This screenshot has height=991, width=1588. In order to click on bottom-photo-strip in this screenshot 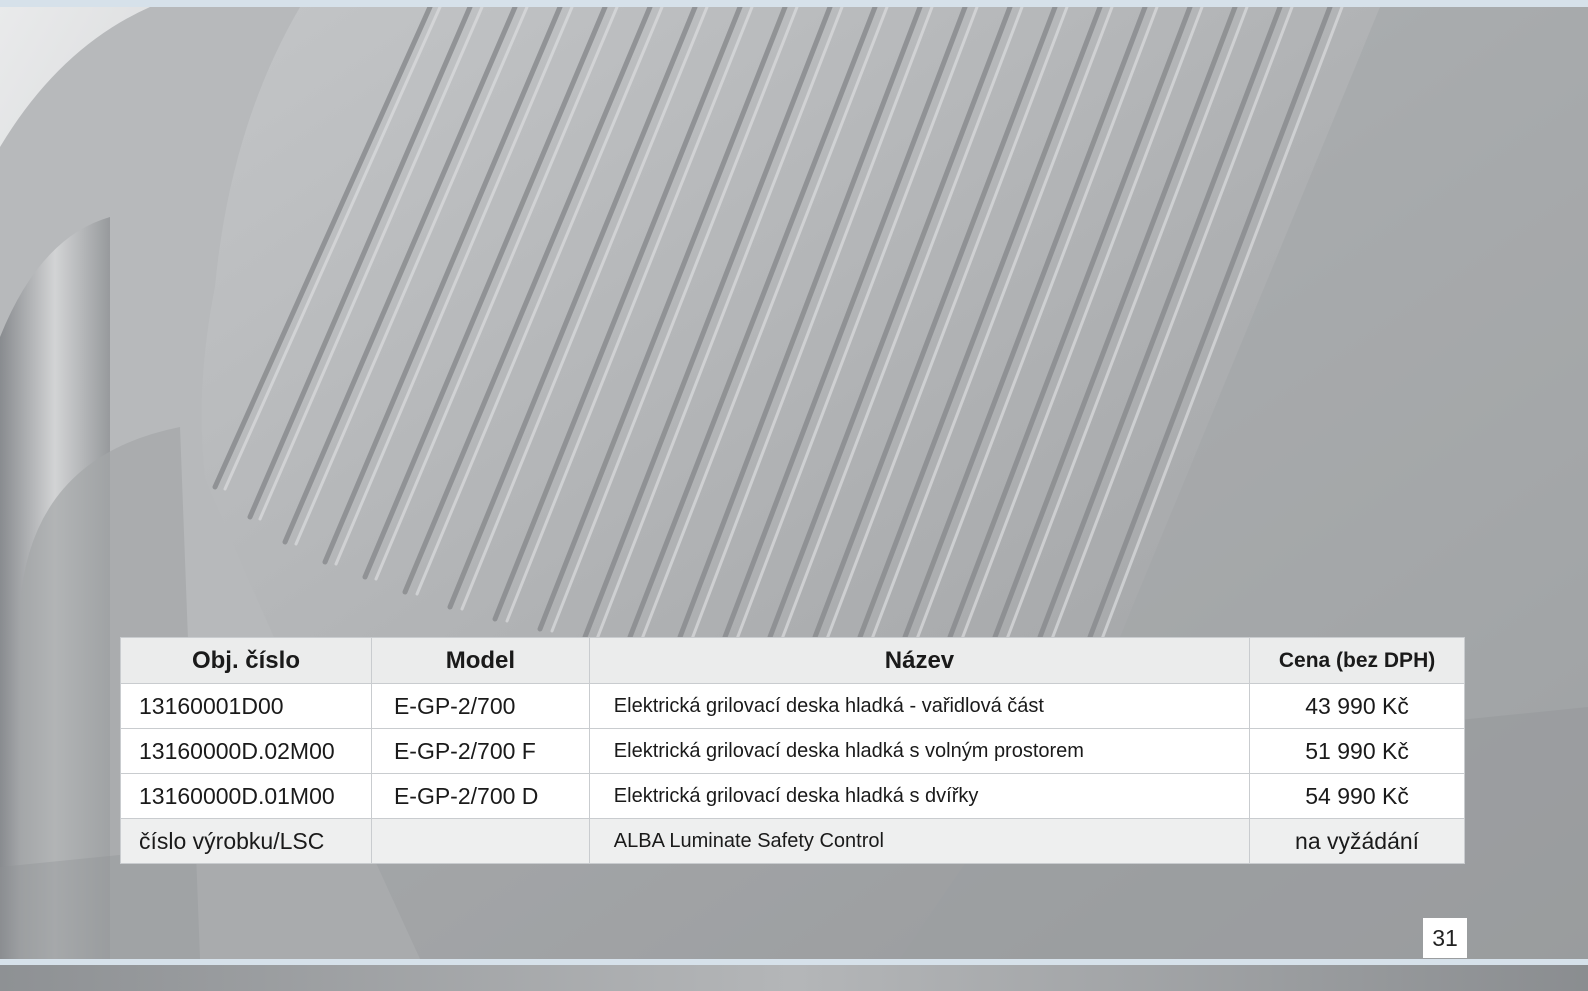, I will do `click(794, 978)`.